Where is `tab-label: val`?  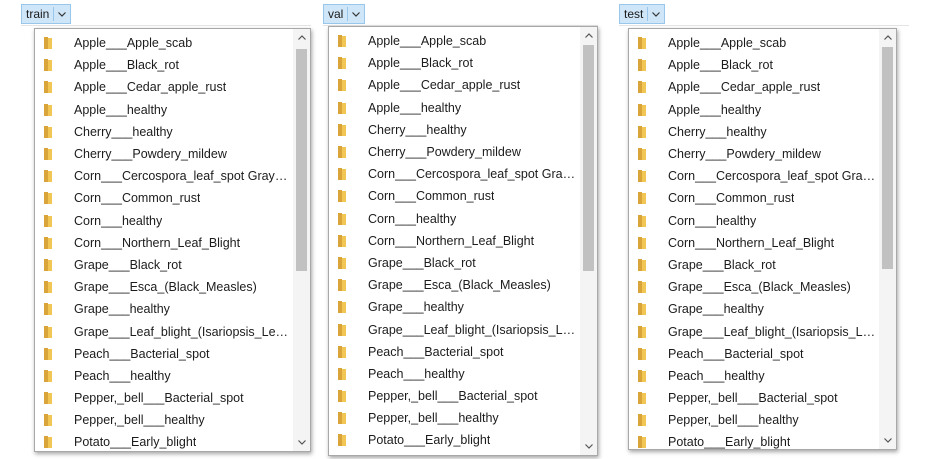
tab-label: val is located at coordinates (336, 14).